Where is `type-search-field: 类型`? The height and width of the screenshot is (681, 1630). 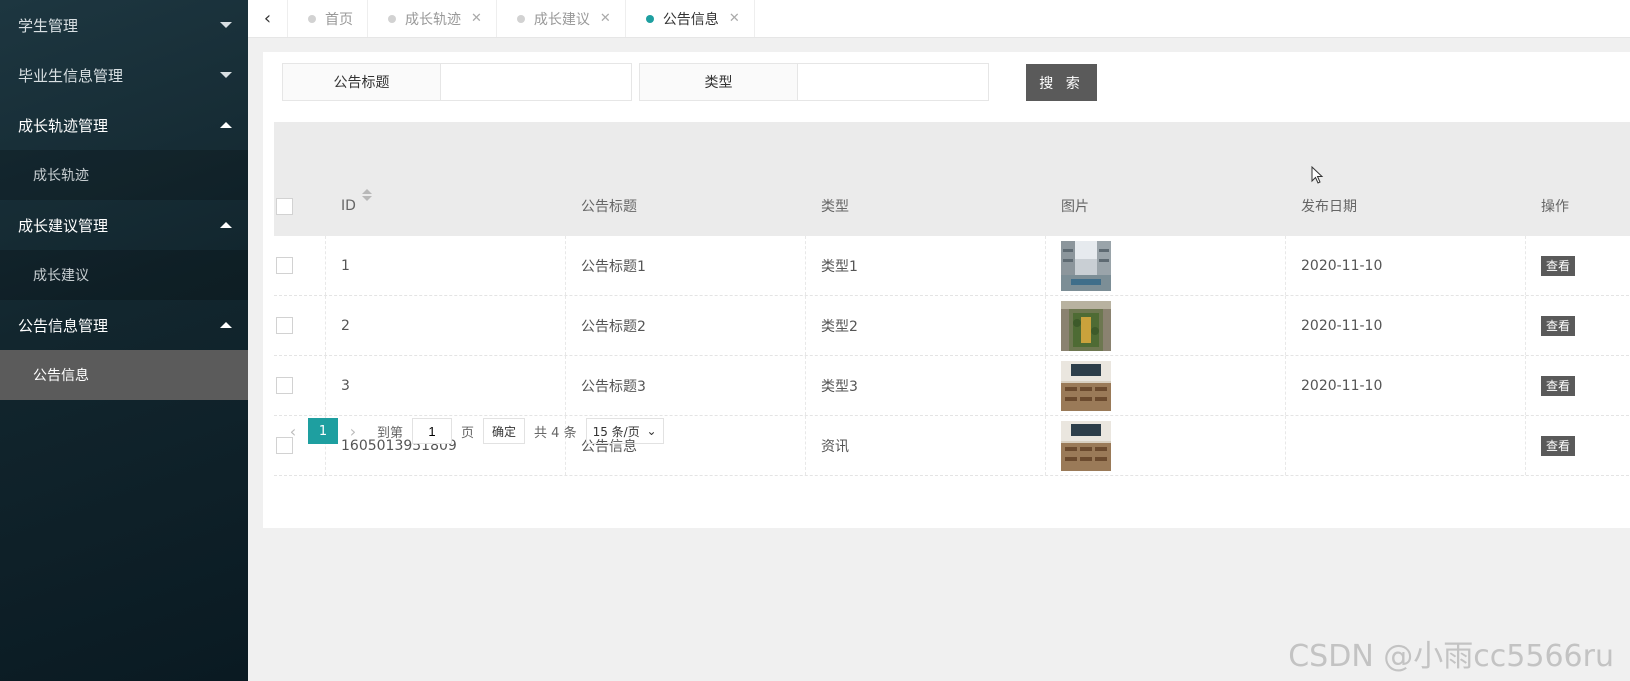 type-search-field: 类型 is located at coordinates (814, 82).